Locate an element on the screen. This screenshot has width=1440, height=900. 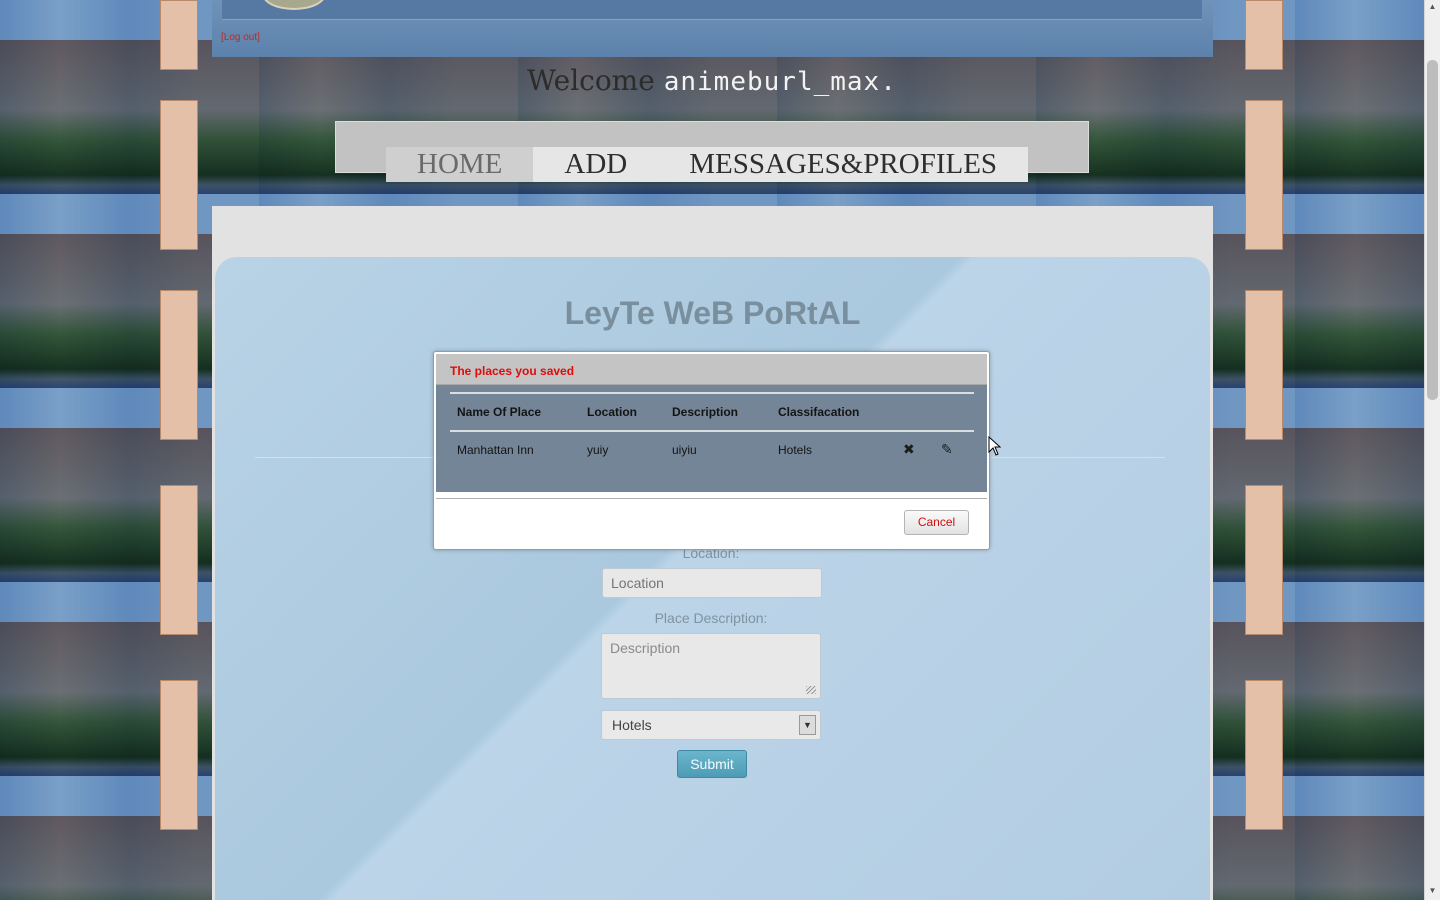
welcome-message: Welcome animeburl_max. is located at coordinates (712, 80).